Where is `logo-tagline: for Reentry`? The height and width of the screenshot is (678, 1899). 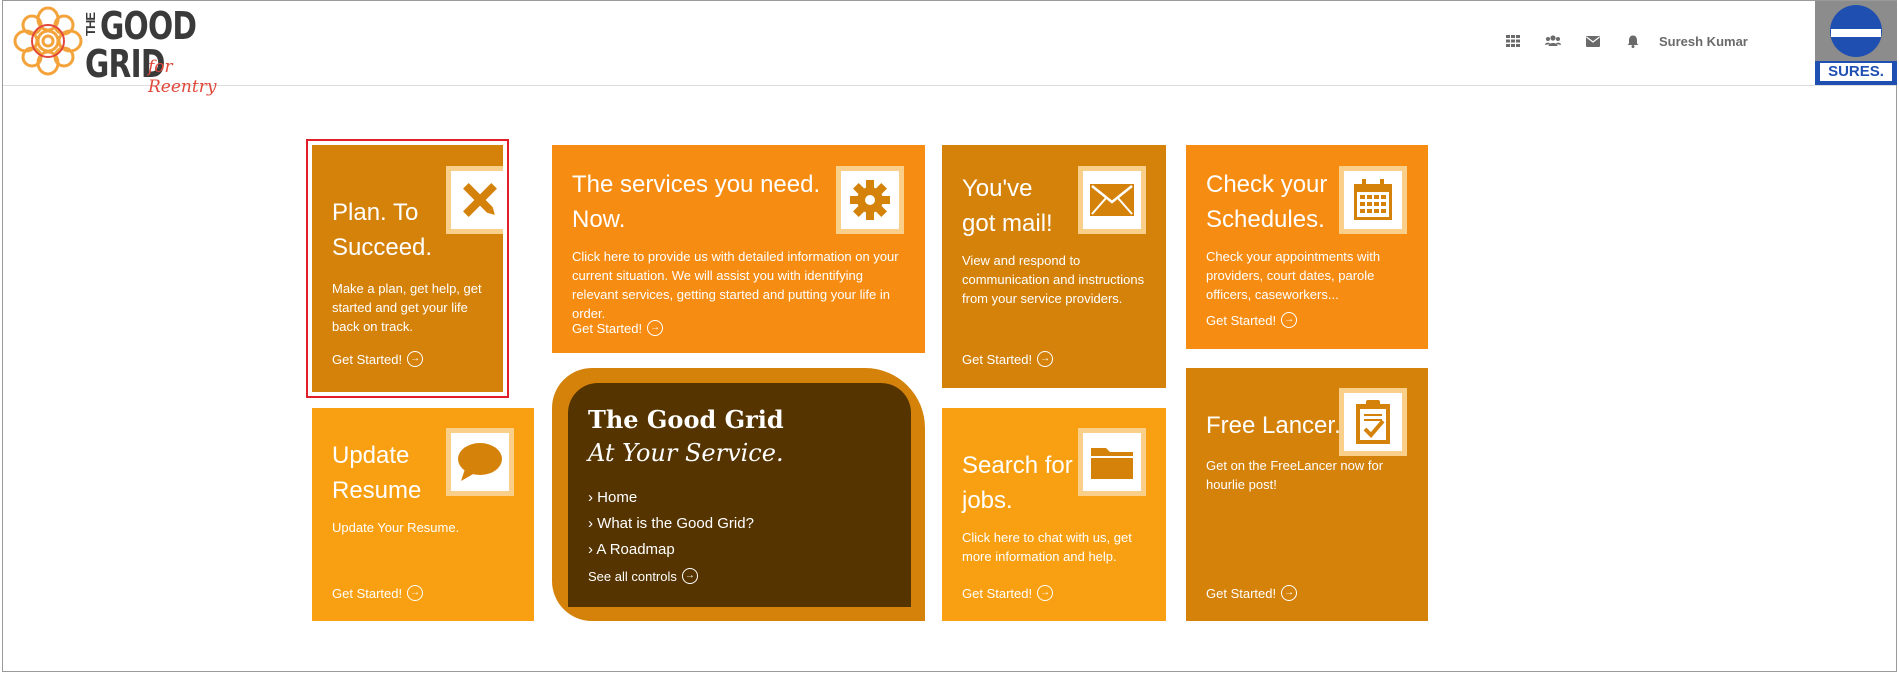
logo-tagline: for Reentry is located at coordinates (182, 77).